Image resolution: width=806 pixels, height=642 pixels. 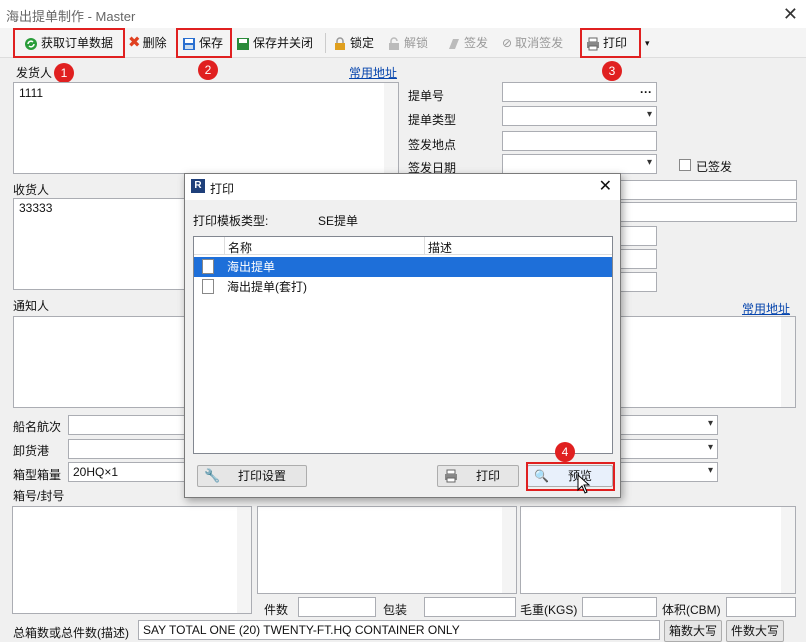 I want to click on unlock-button: 解锁, so click(x=407, y=43).